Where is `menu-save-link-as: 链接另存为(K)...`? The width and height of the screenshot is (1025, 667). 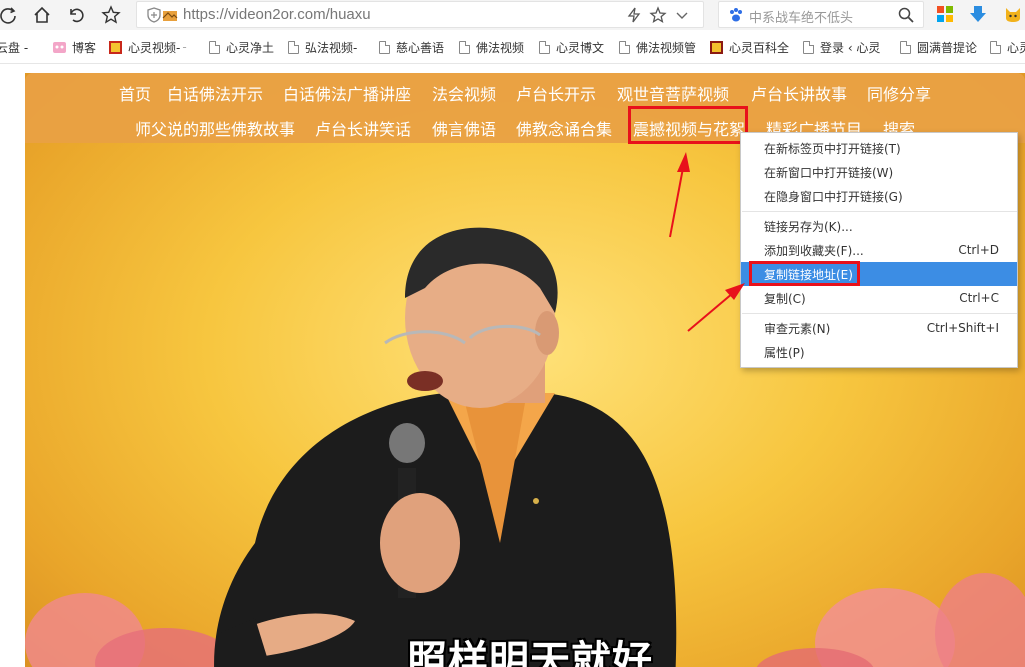 menu-save-link-as: 链接另存为(K)... is located at coordinates (879, 226).